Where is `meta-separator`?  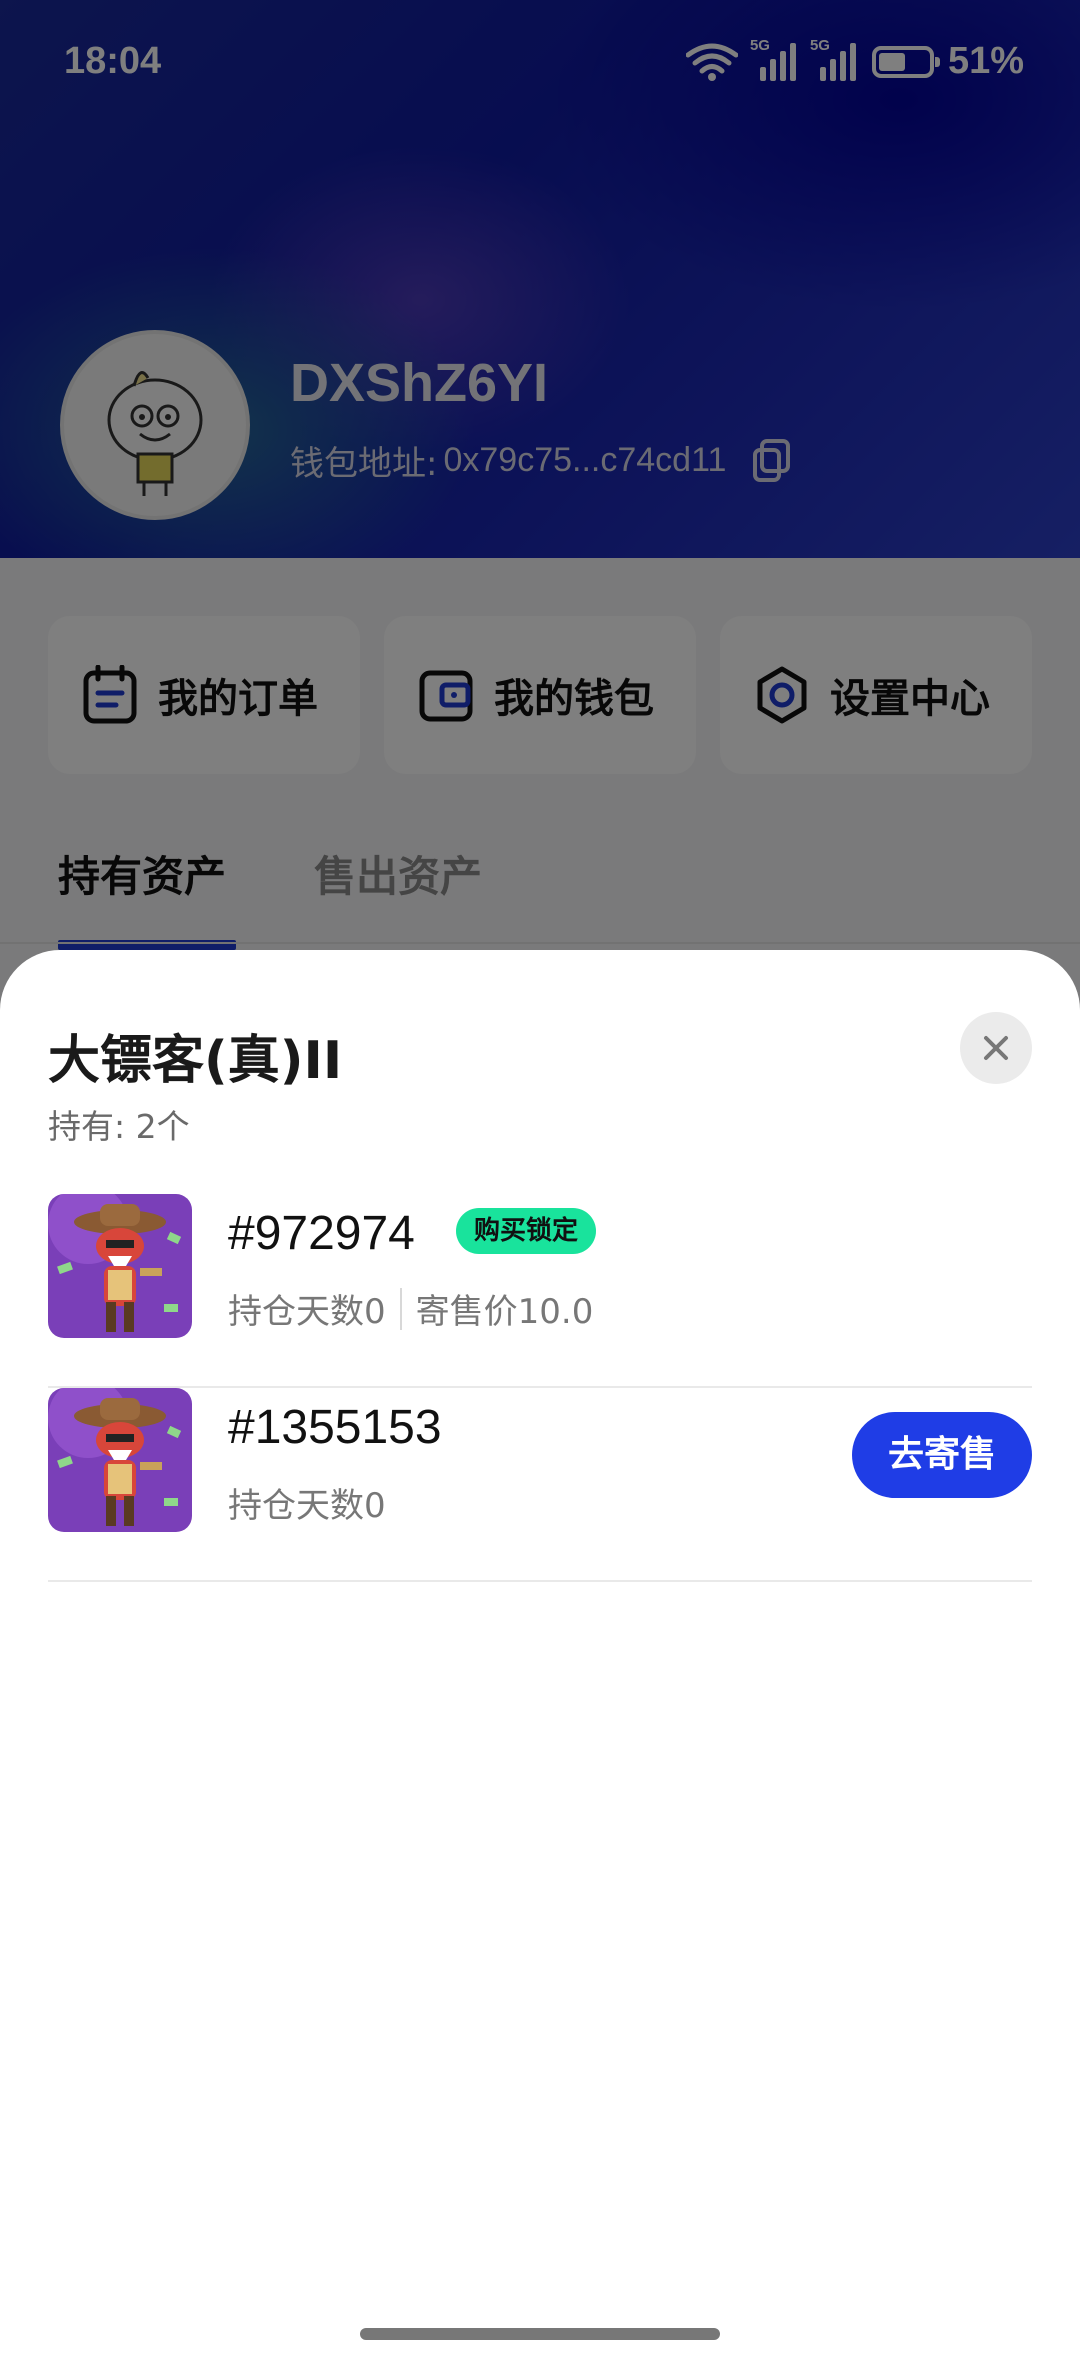
meta-separator is located at coordinates (400, 1308).